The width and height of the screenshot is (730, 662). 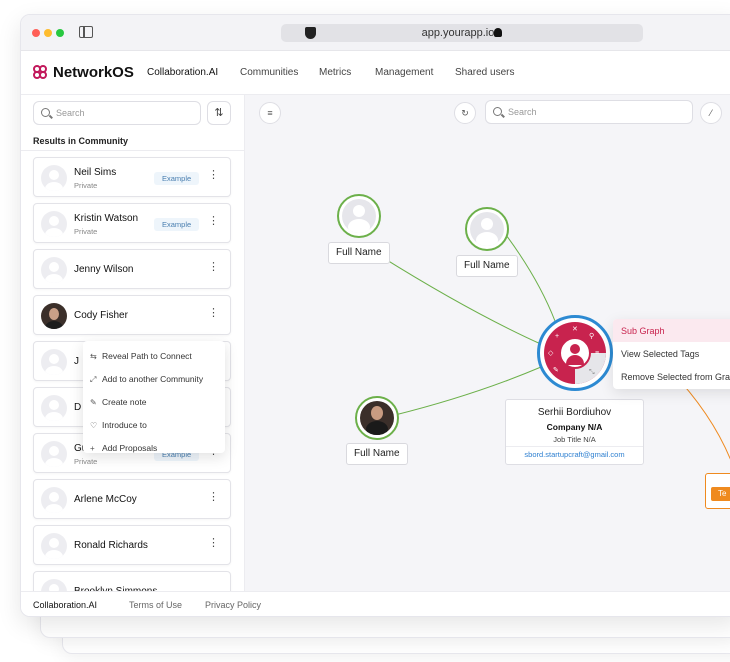 I want to click on minimize-window-dot, so click(x=48, y=33).